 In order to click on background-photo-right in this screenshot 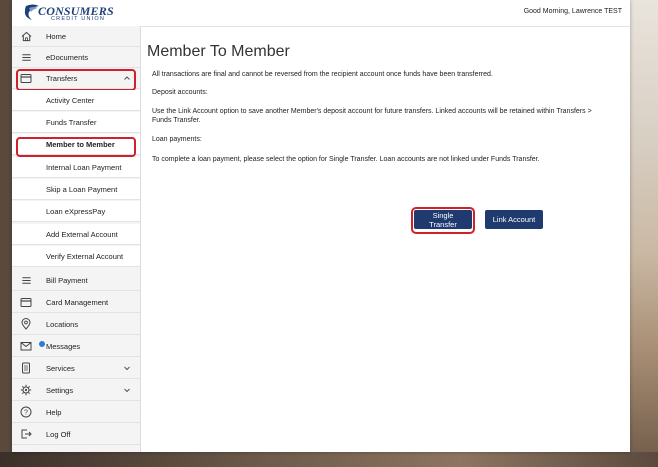, I will do `click(644, 233)`.